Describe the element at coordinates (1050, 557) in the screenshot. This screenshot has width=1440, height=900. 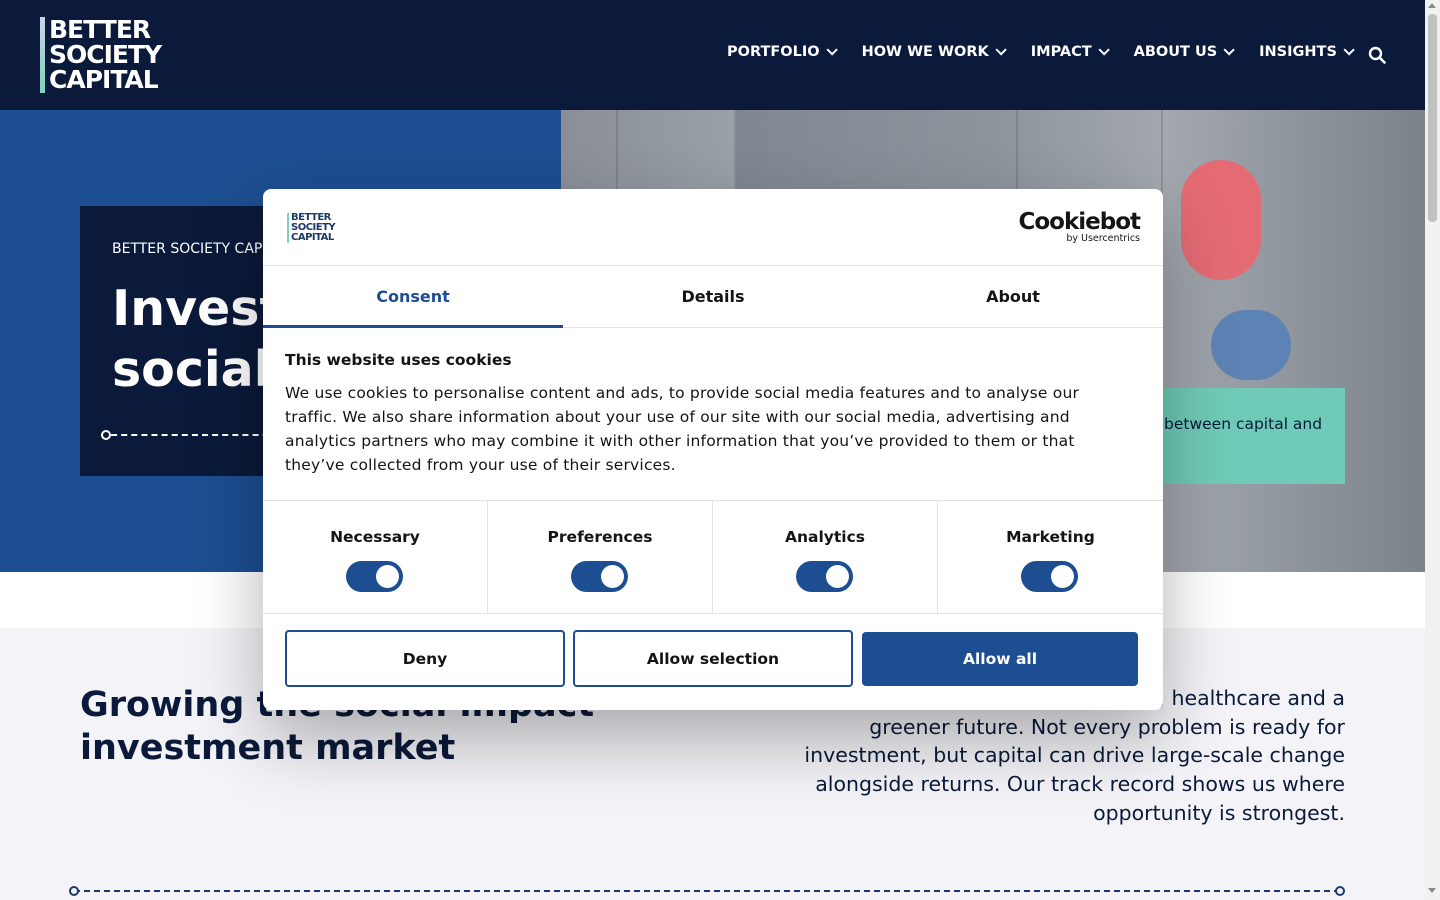
I see `pref-marketing: Marketing` at that location.